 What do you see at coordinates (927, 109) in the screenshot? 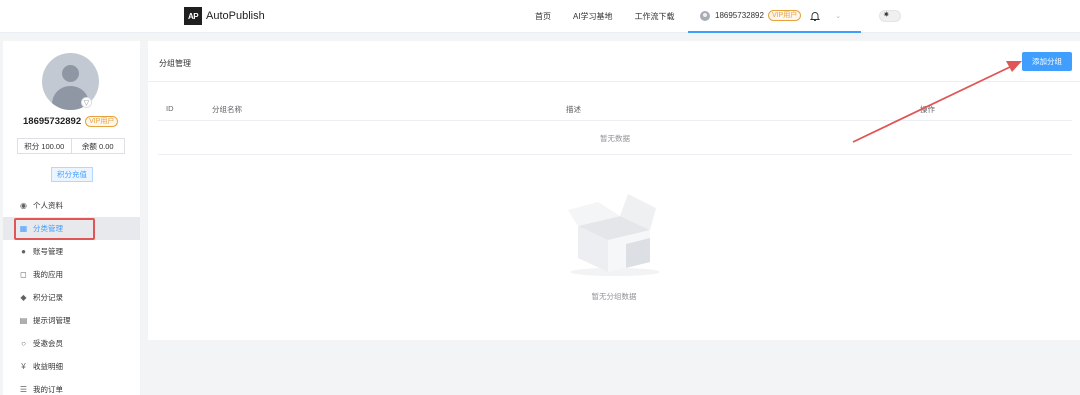
I see `column-actions: 操作` at bounding box center [927, 109].